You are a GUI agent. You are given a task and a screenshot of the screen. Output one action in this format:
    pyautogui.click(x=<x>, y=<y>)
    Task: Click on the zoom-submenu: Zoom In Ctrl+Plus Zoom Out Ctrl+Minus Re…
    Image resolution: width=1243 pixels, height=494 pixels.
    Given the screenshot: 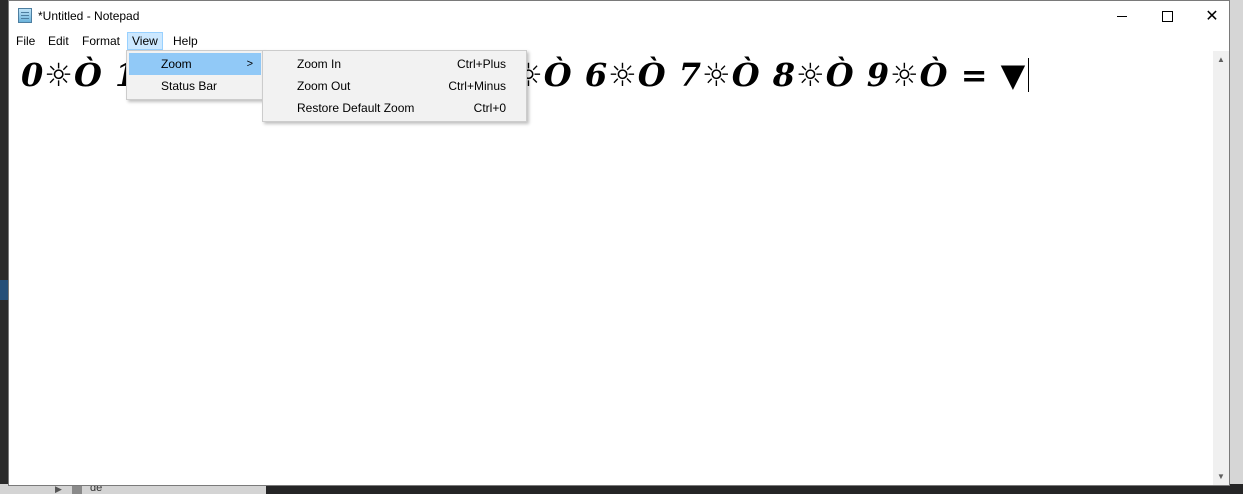 What is the action you would take?
    pyautogui.click(x=394, y=86)
    